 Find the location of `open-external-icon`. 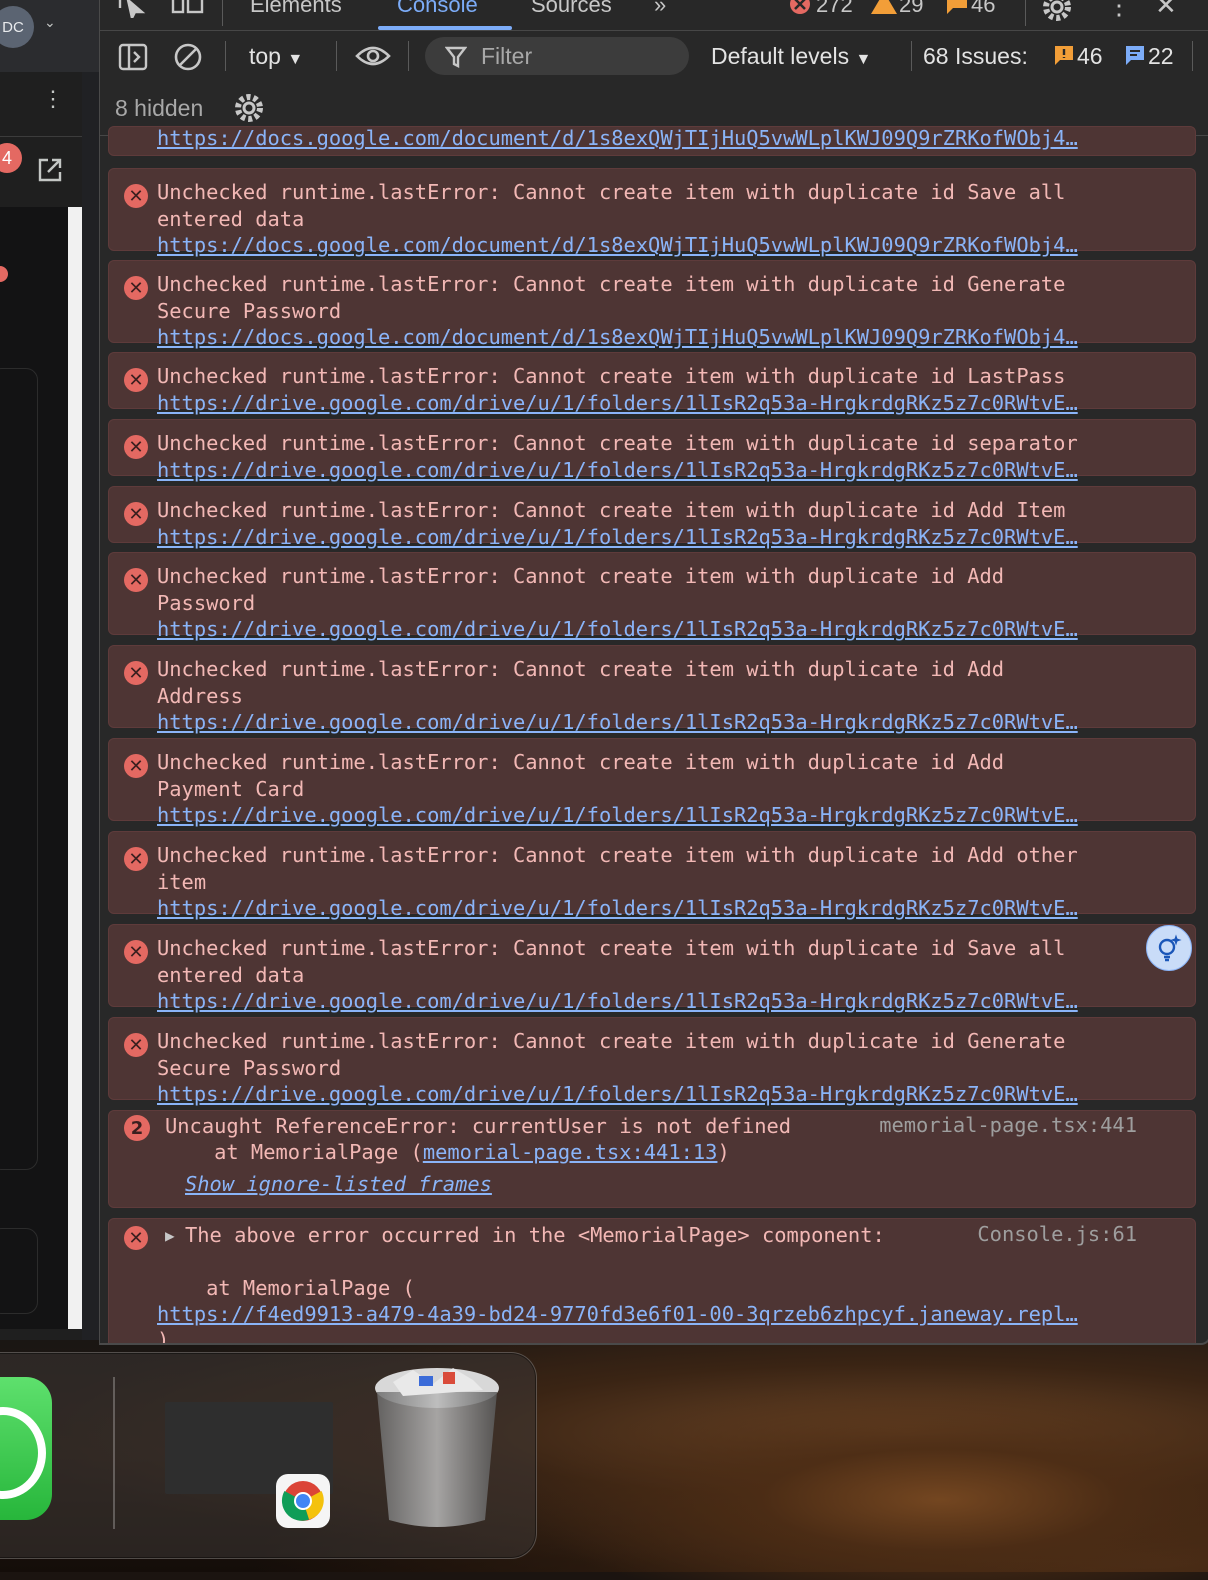

open-external-icon is located at coordinates (50, 170).